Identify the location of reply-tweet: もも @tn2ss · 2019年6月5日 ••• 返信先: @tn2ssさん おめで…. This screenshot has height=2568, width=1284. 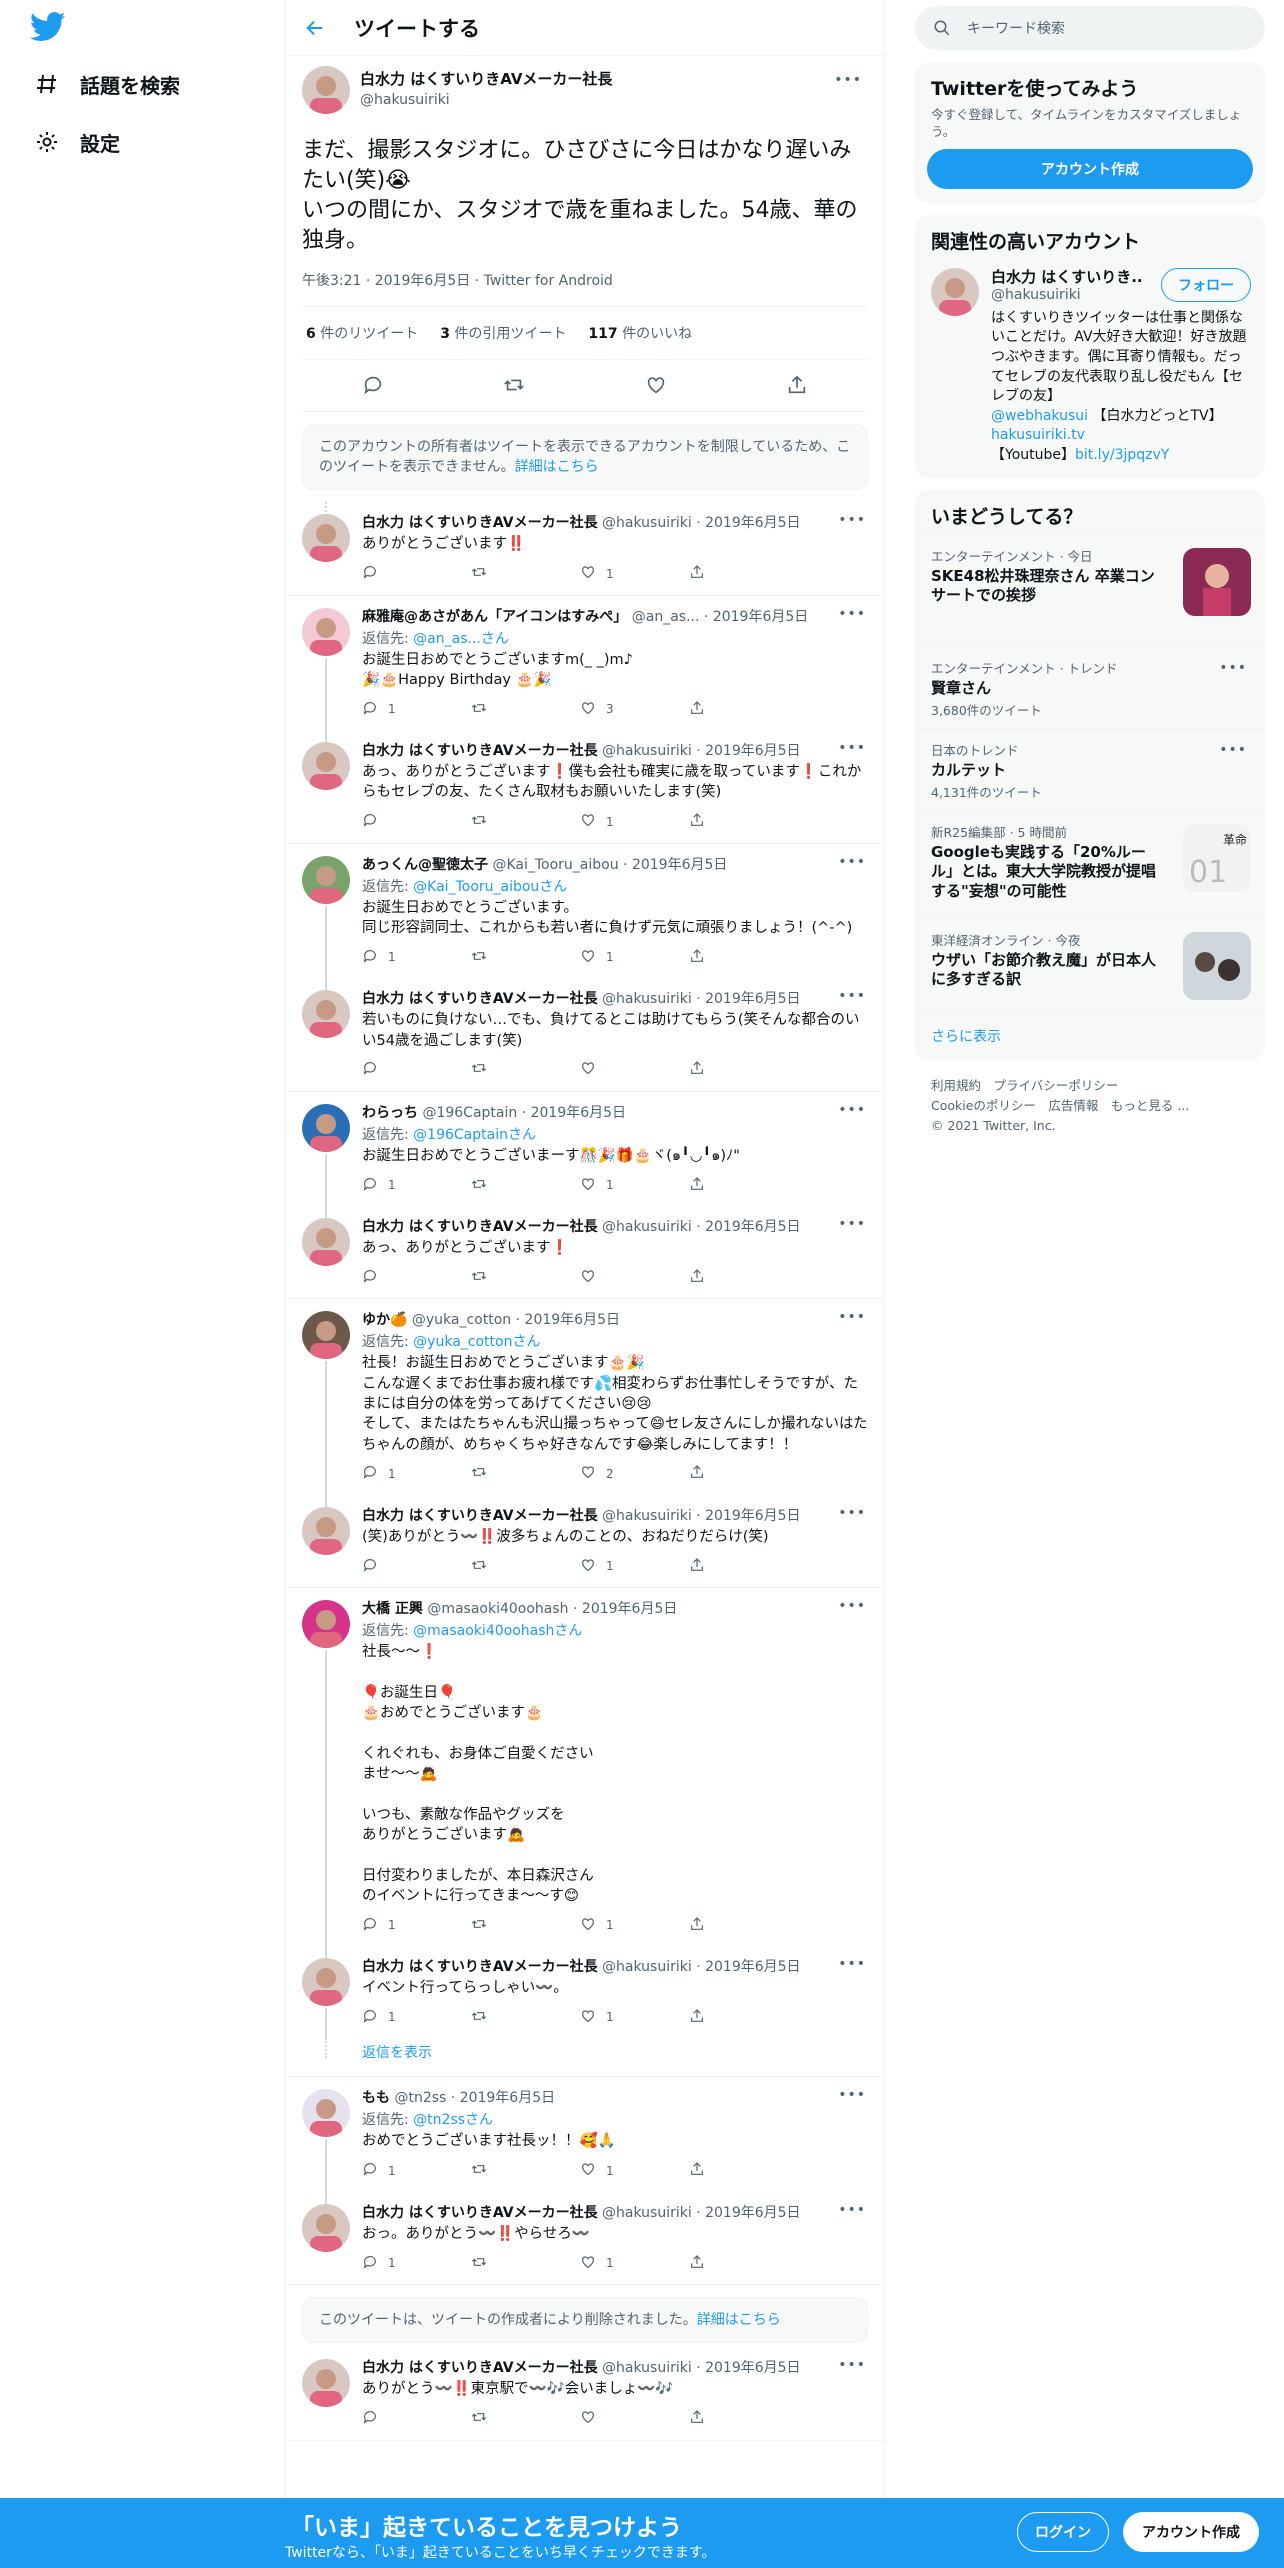
(585, 2134).